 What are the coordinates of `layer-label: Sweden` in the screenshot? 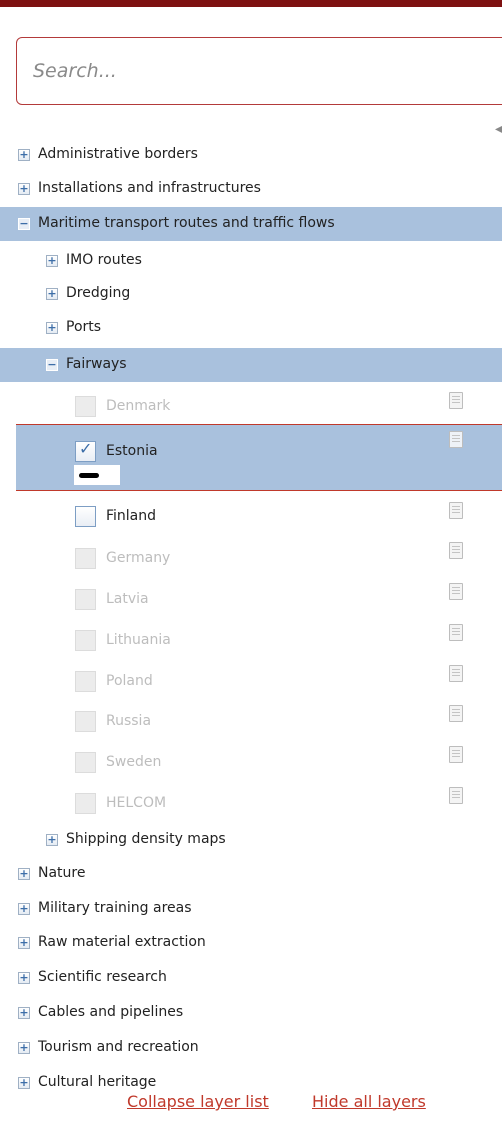 It's located at (134, 762).